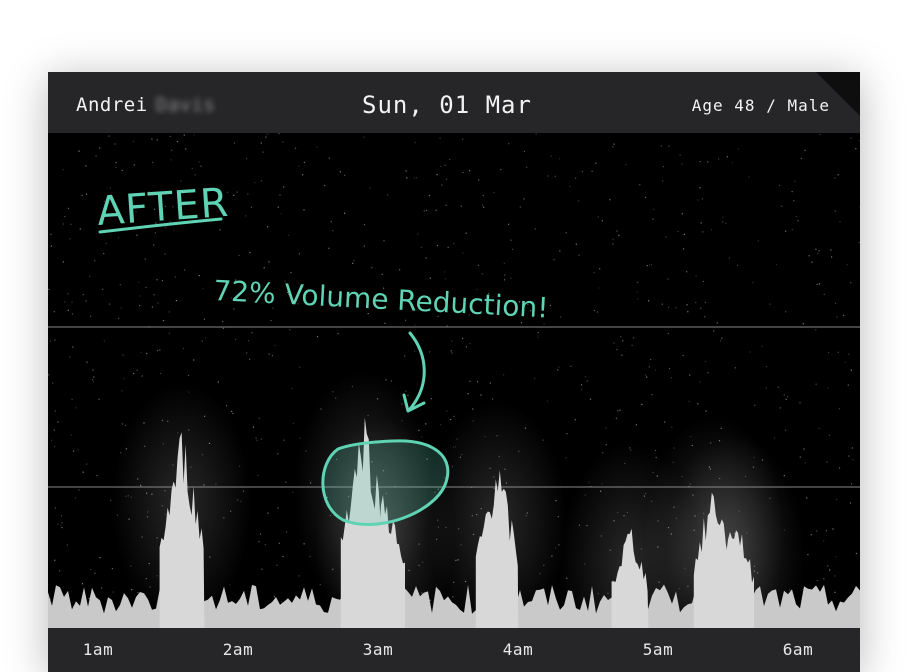 This screenshot has width=908, height=672. What do you see at coordinates (238, 649) in the screenshot?
I see `tick-2am: 2am` at bounding box center [238, 649].